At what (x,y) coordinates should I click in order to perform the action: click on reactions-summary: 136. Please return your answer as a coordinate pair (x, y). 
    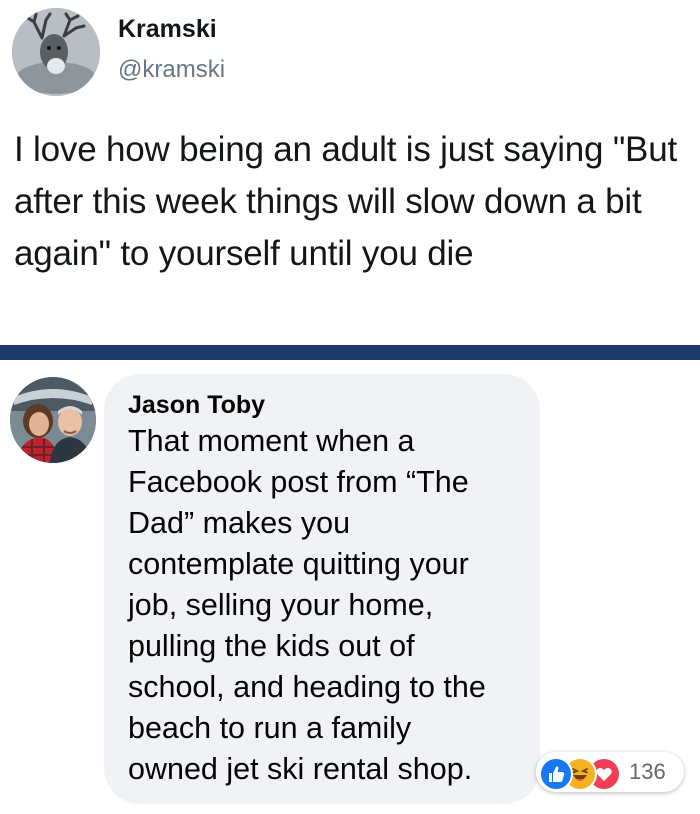
    Looking at the image, I should click on (610, 772).